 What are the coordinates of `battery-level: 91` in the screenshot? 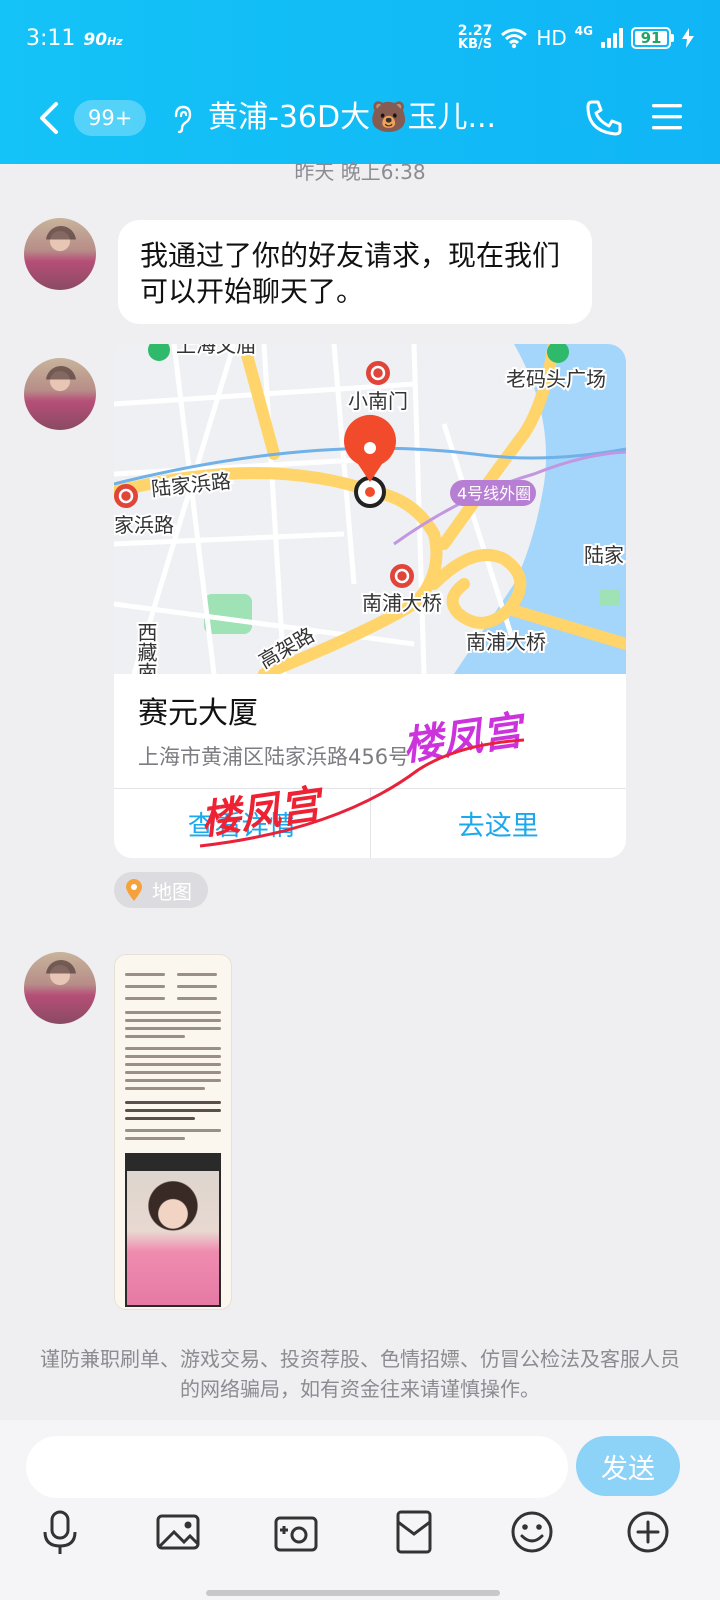 It's located at (651, 38).